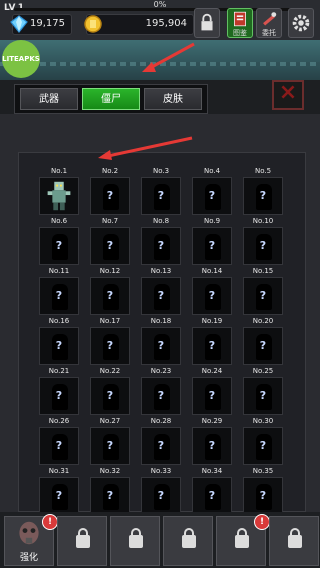 The width and height of the screenshot is (320, 568). Describe the element at coordinates (150, 147) in the screenshot. I see `arrow-grid` at that location.